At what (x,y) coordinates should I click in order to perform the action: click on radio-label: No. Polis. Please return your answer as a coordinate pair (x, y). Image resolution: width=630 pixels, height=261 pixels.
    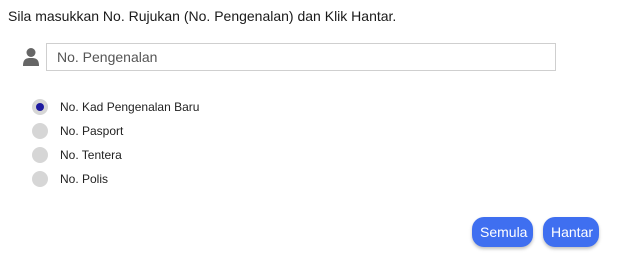
    Looking at the image, I should click on (84, 179).